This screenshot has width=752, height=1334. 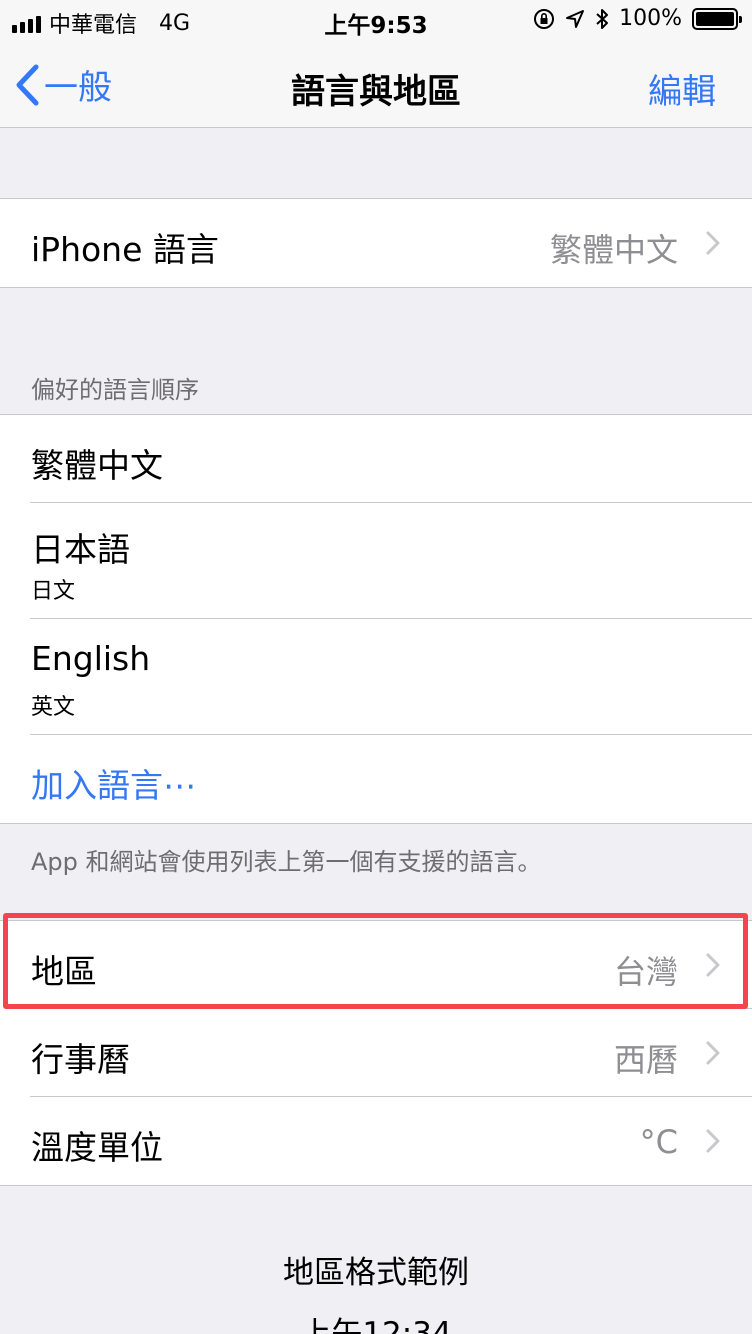 What do you see at coordinates (376, 677) in the screenshot?
I see `language-row-english: English 英文` at bounding box center [376, 677].